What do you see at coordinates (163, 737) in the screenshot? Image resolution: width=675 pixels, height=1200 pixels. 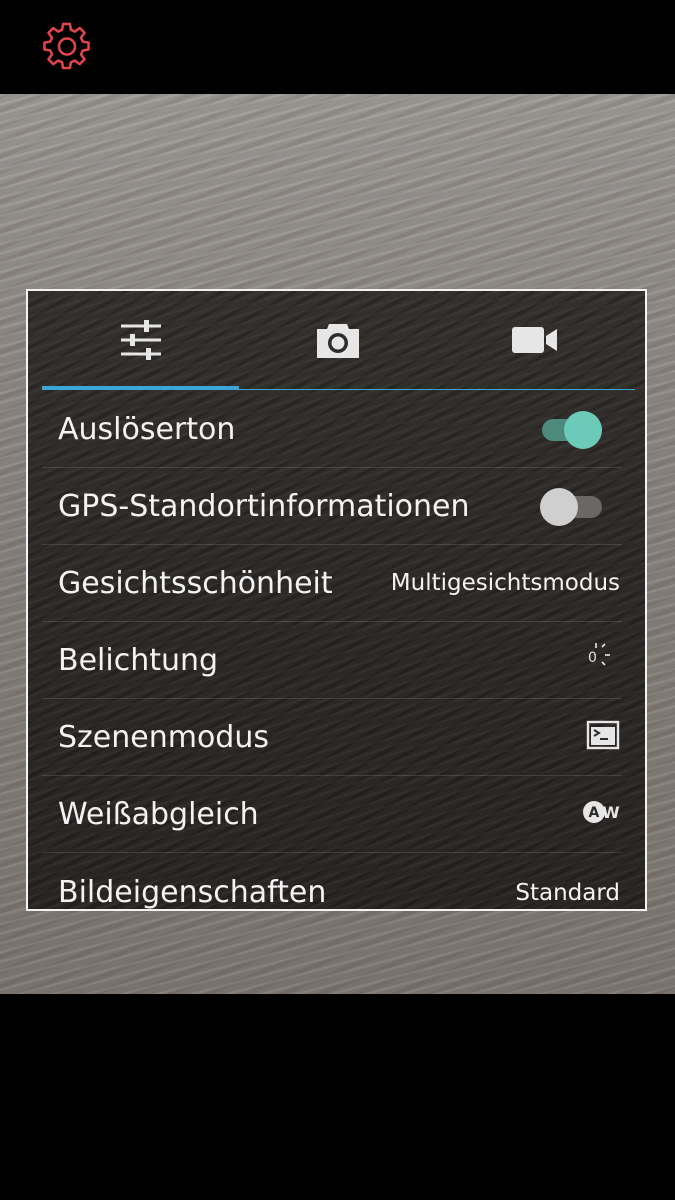 I see `setting-label: Szenenmodus` at bounding box center [163, 737].